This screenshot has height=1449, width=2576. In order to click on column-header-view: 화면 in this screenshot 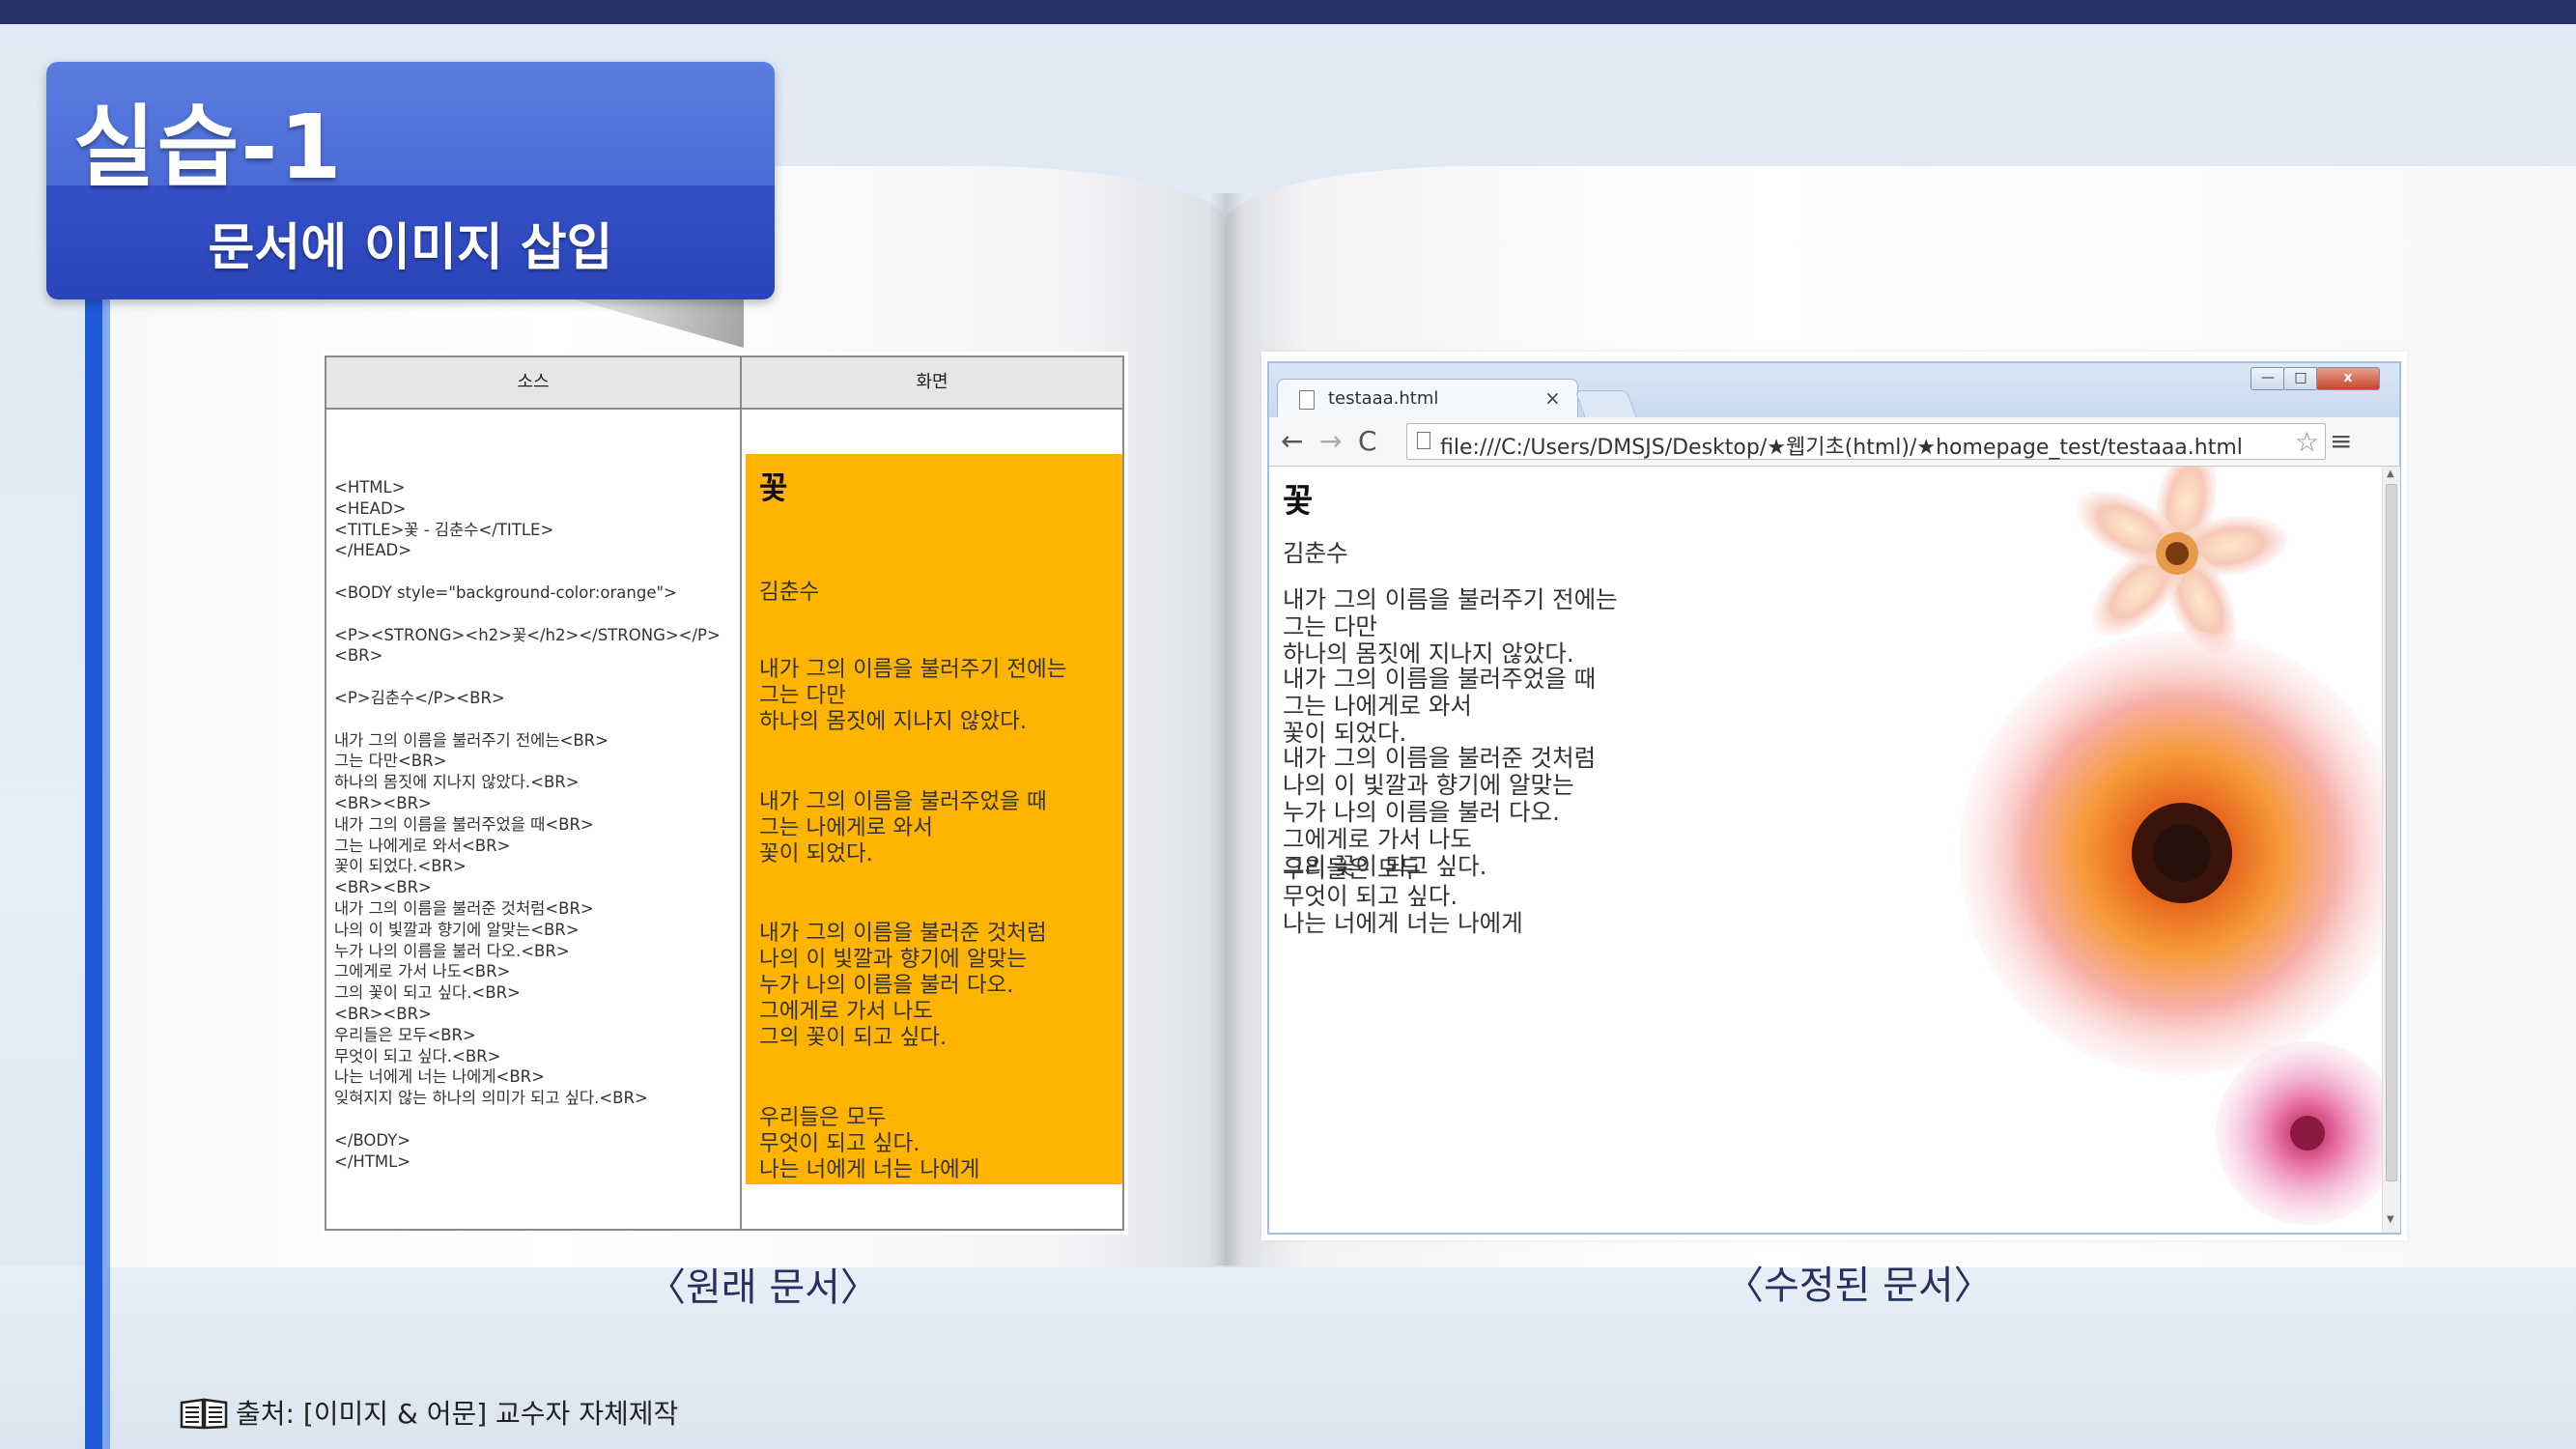, I will do `click(932, 382)`.